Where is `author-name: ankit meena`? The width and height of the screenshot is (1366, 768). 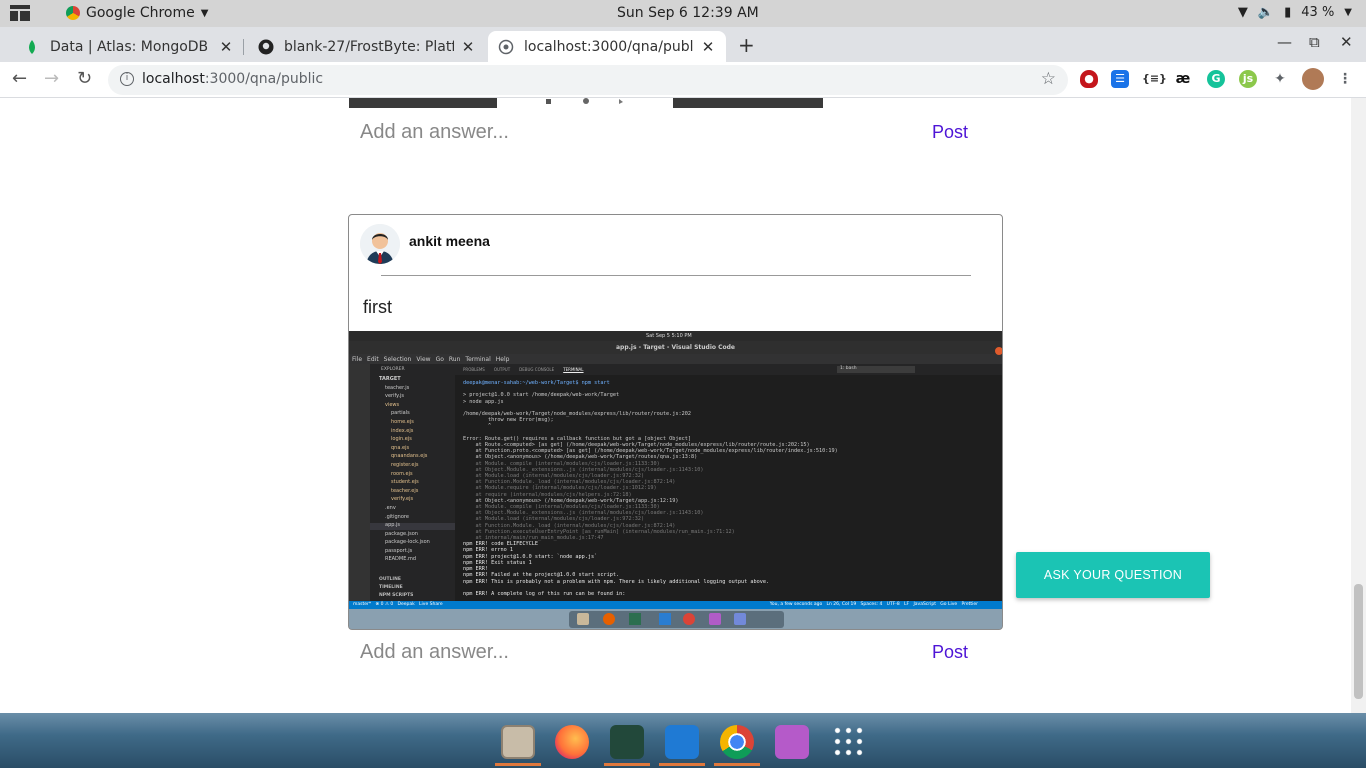 author-name: ankit meena is located at coordinates (449, 241).